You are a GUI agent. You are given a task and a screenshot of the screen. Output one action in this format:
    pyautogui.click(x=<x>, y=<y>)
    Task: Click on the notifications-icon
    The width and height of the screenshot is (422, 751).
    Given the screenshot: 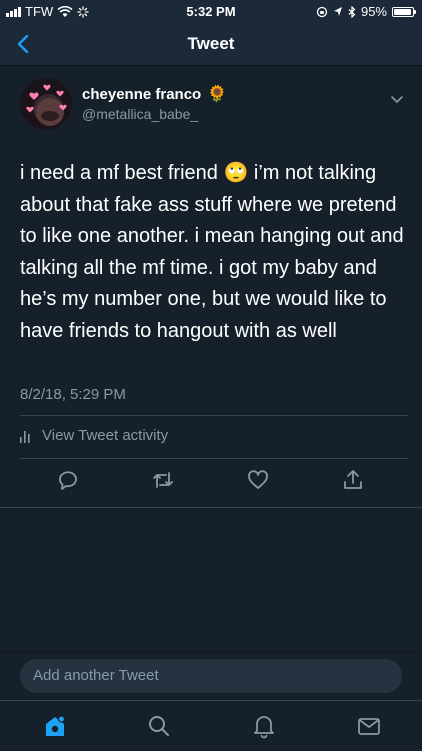 What is the action you would take?
    pyautogui.click(x=264, y=727)
    